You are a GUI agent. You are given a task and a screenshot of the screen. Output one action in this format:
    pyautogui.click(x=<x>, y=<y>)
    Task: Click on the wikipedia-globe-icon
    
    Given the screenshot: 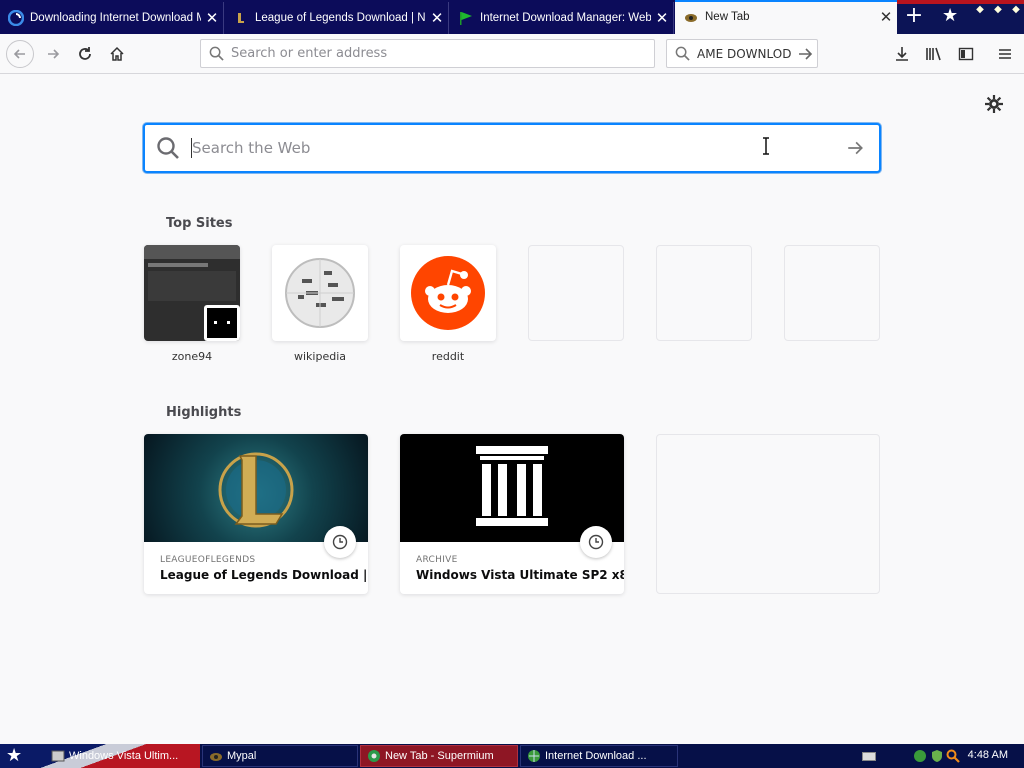 What is the action you would take?
    pyautogui.click(x=320, y=293)
    